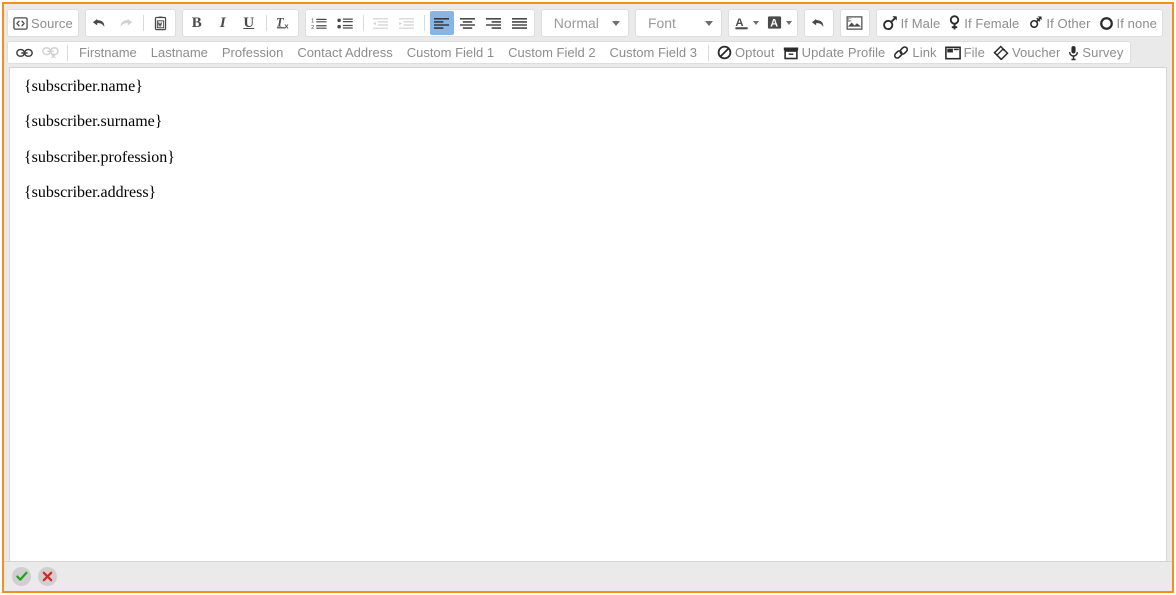 The width and height of the screenshot is (1176, 595). I want to click on outdent-button, so click(381, 23).